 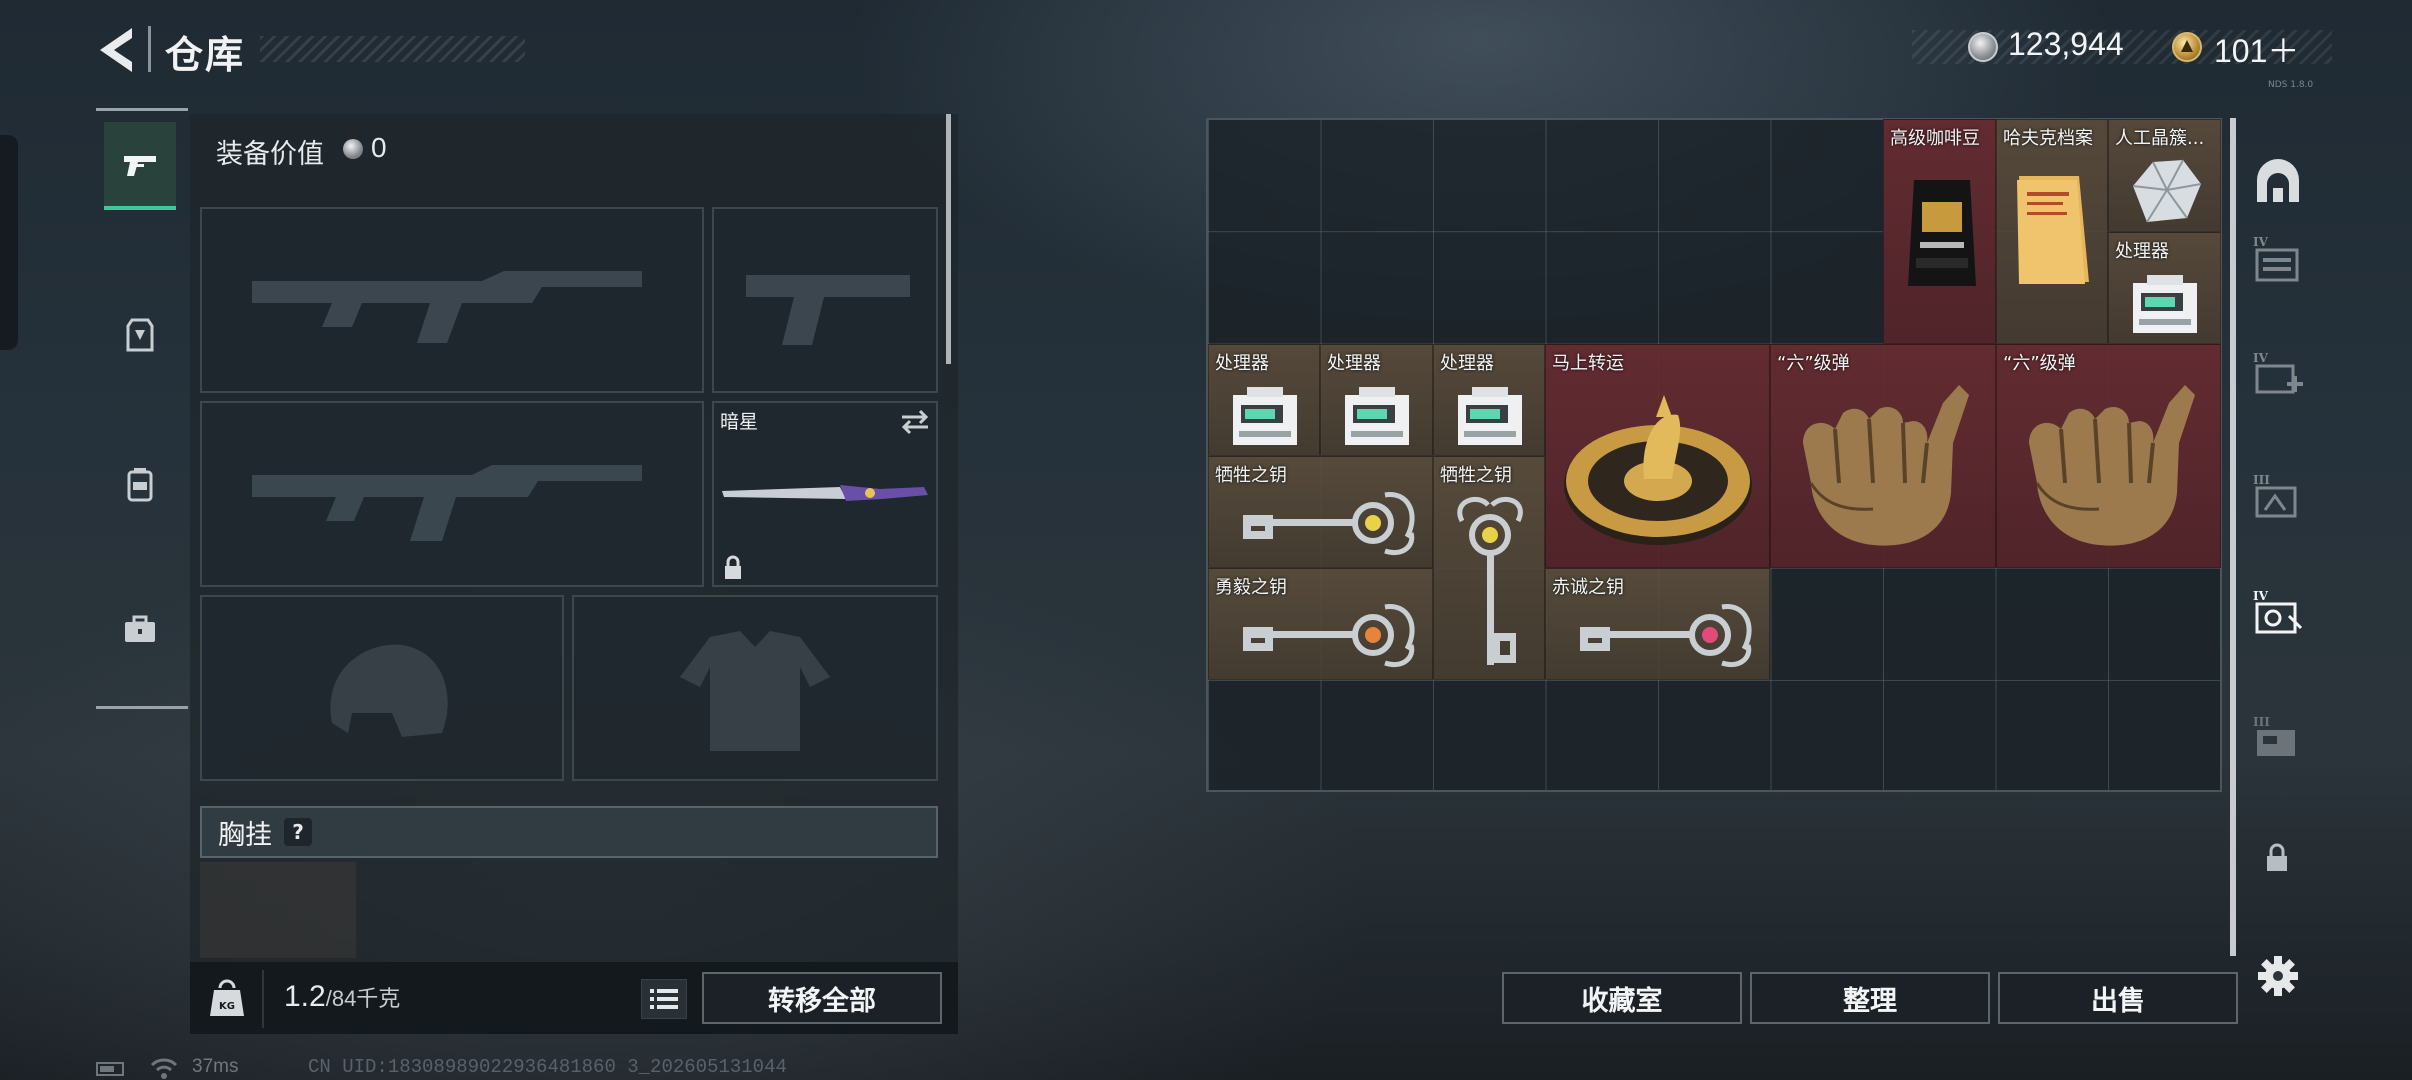 What do you see at coordinates (278, 910) in the screenshot?
I see `chest-rig-slot` at bounding box center [278, 910].